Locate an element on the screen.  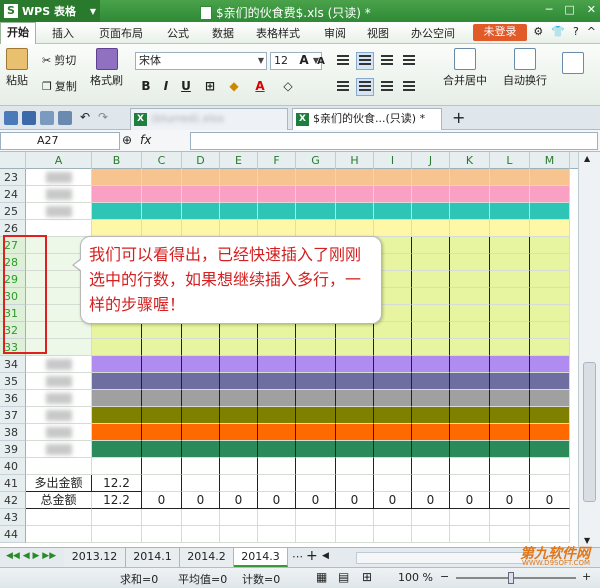
cell-m38 is located at coordinates (550, 432).